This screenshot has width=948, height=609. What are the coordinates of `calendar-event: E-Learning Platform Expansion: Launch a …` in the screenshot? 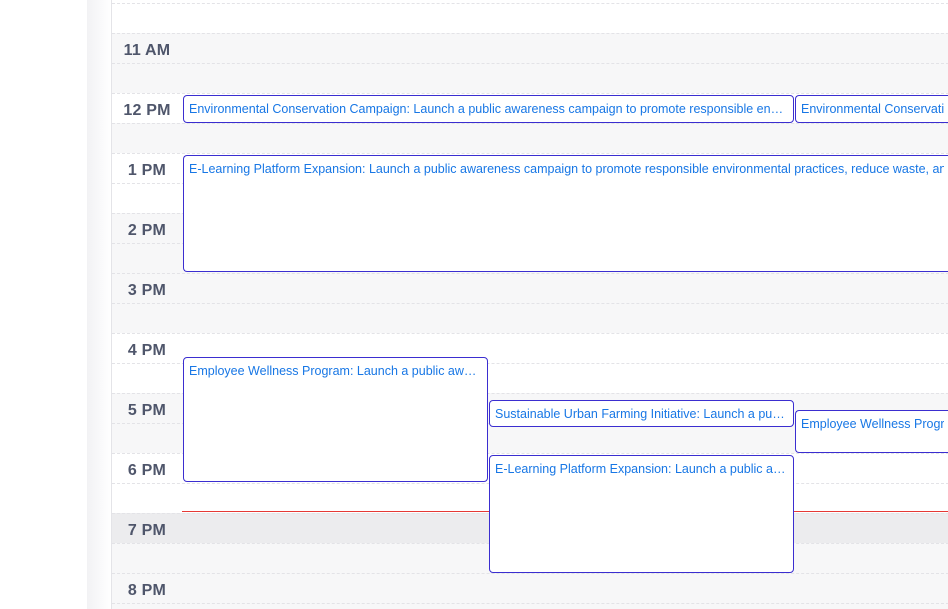 It's located at (641, 514).